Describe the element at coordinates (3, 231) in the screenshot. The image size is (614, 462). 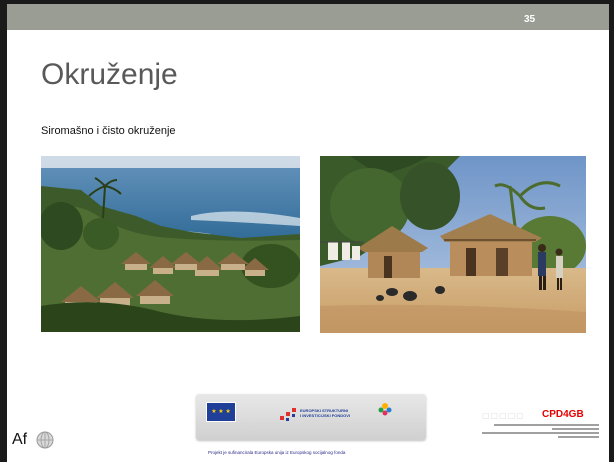
I see `slide-left-frame` at that location.